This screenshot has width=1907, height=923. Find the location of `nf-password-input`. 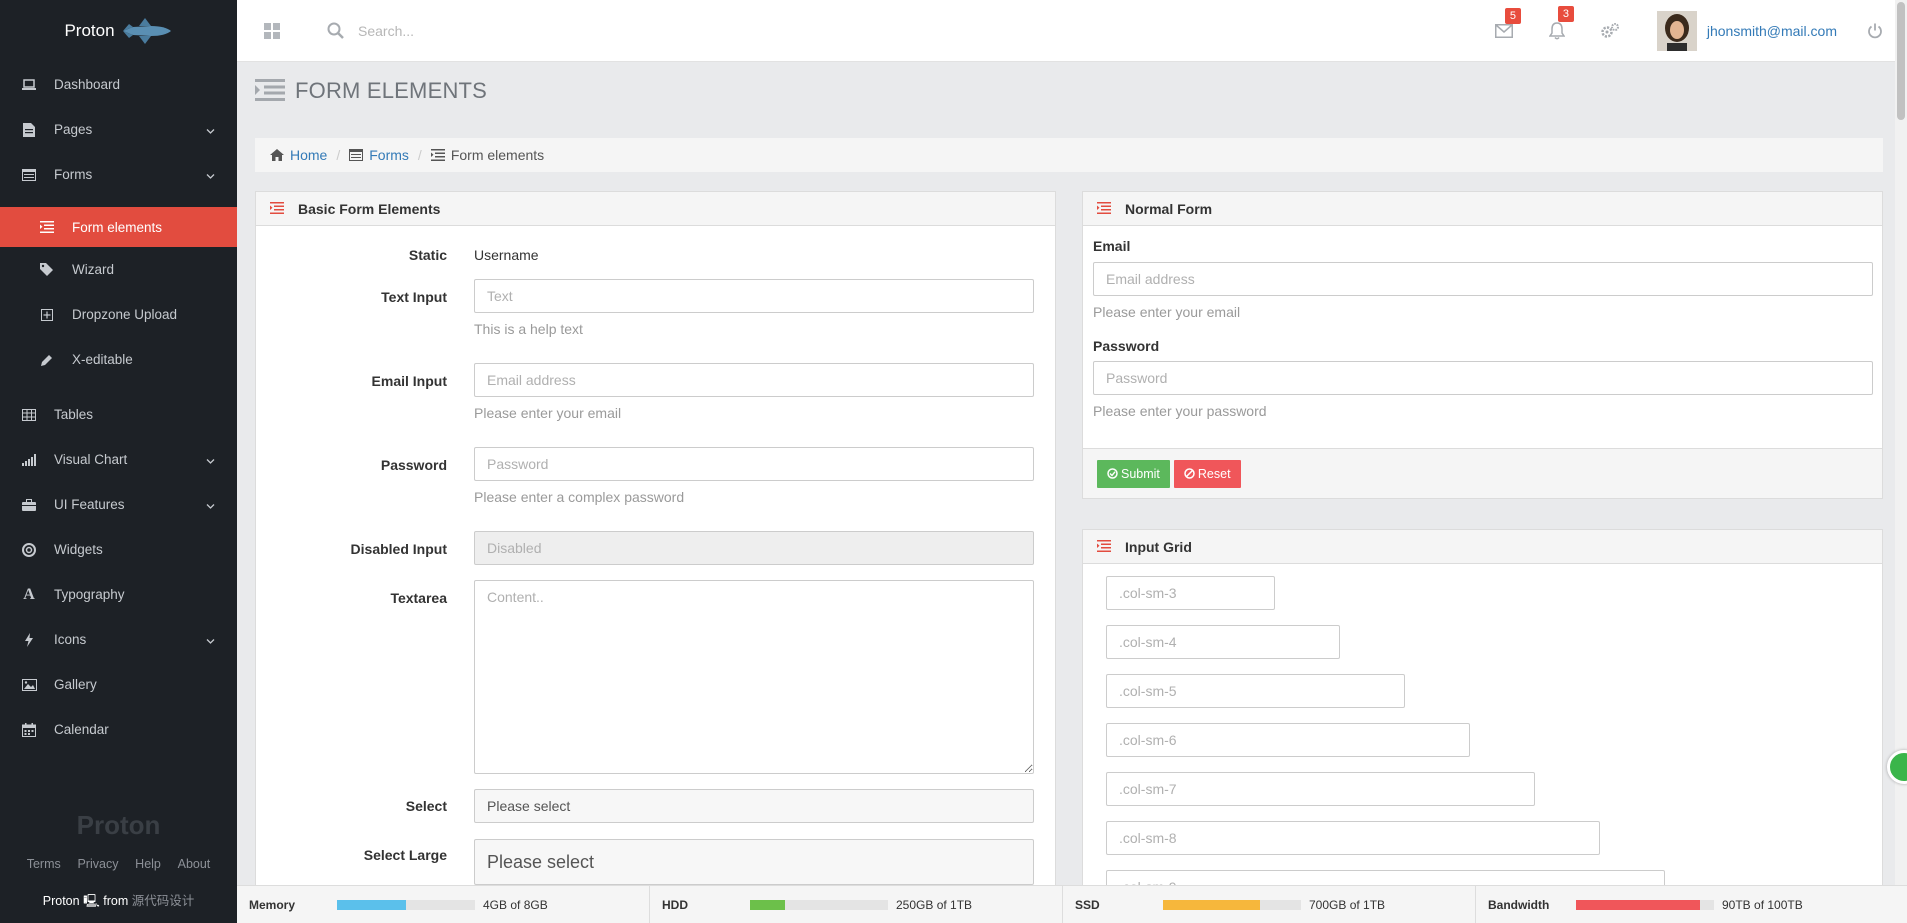

nf-password-input is located at coordinates (1483, 378).